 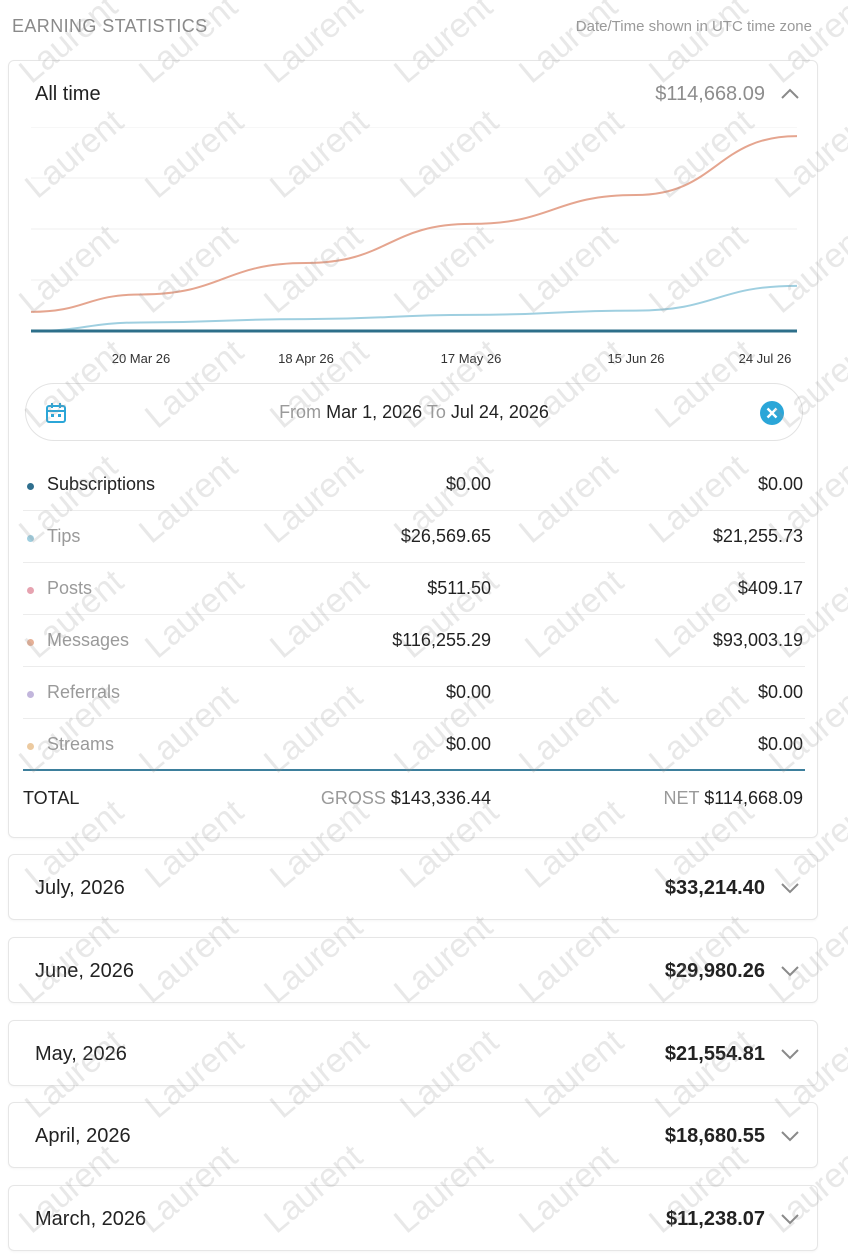 What do you see at coordinates (765, 358) in the screenshot?
I see `x-tick-label: 24 Jul 26` at bounding box center [765, 358].